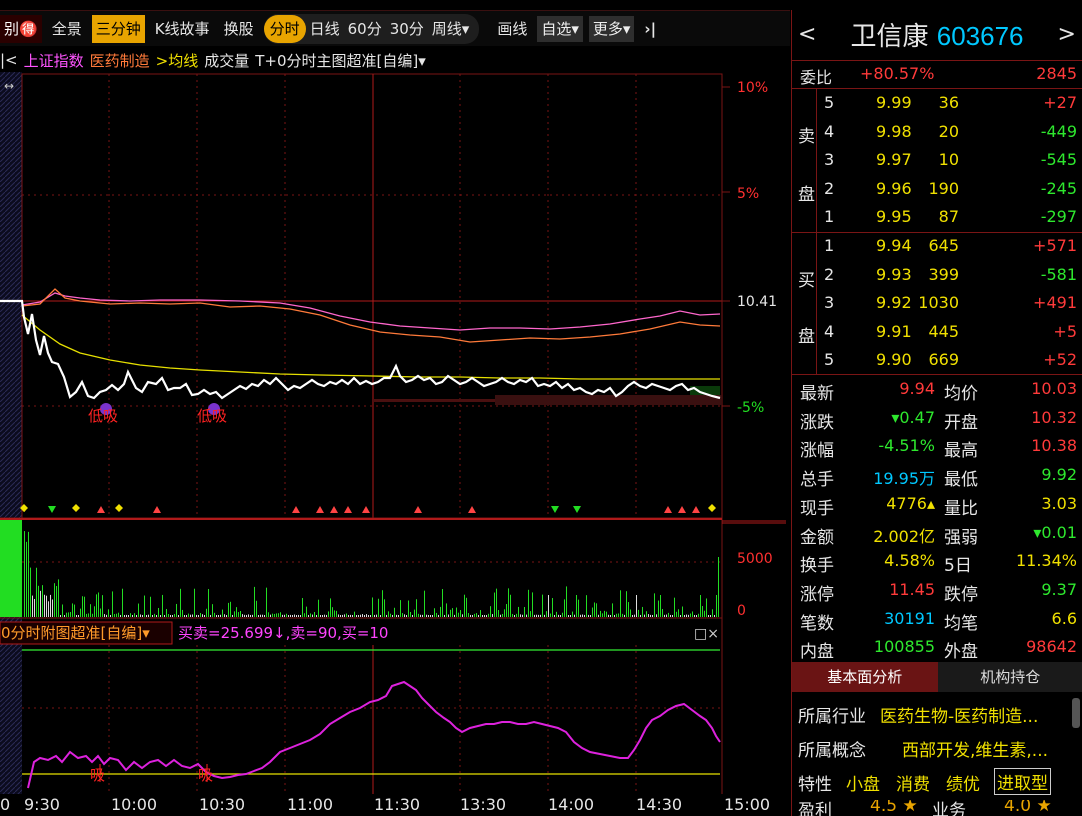  Describe the element at coordinates (829, 303) in the screenshot. I see `buy-level: 3` at that location.